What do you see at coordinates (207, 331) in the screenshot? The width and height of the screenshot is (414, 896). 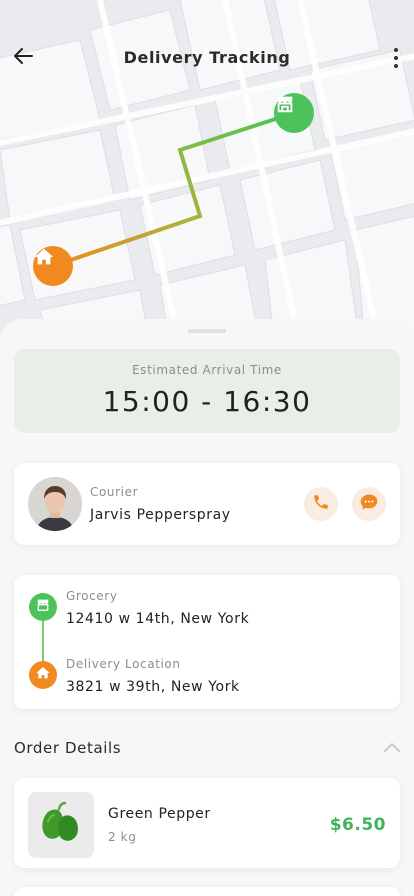 I see `sheet-drag-handle` at bounding box center [207, 331].